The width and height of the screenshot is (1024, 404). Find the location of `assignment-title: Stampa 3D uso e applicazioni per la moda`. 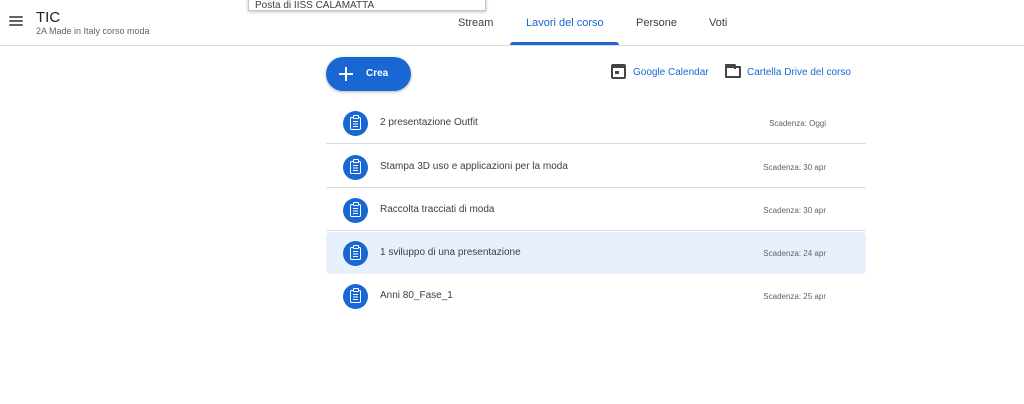

assignment-title: Stampa 3D uso e applicazioni per la moda is located at coordinates (474, 166).